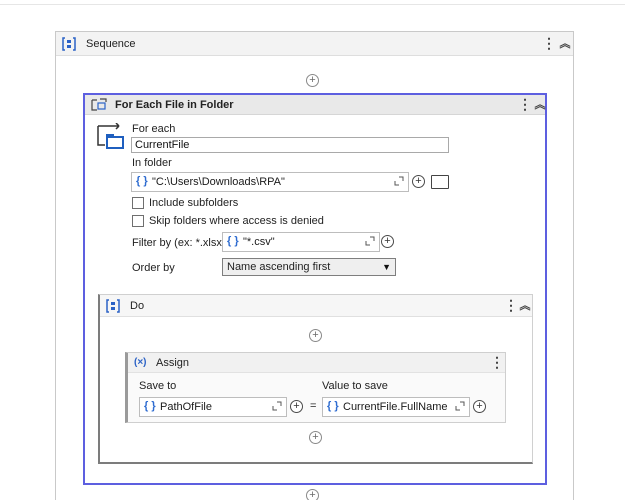 The image size is (625, 500). Describe the element at coordinates (236, 221) in the screenshot. I see `skip-folders-label: Skip folders where access is denied` at that location.